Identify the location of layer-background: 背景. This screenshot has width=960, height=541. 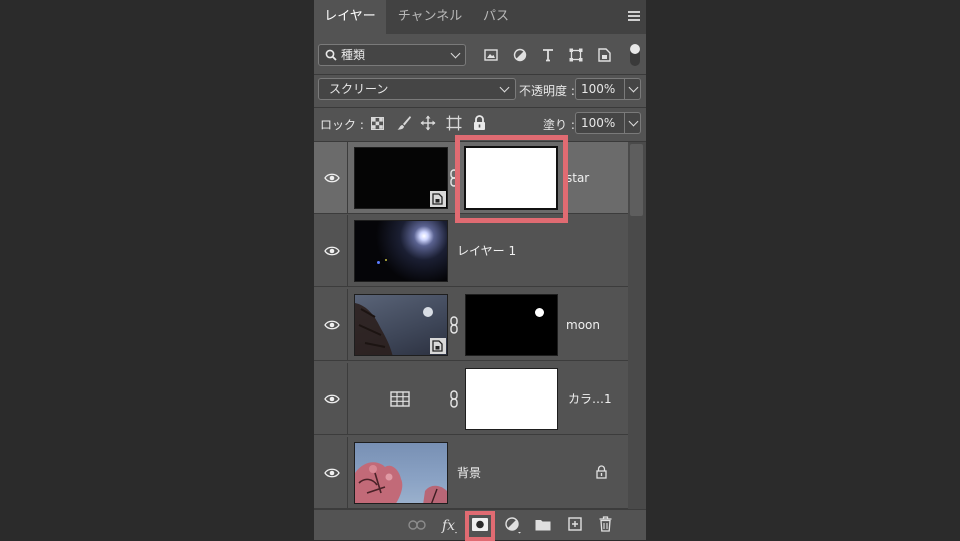
(471, 473).